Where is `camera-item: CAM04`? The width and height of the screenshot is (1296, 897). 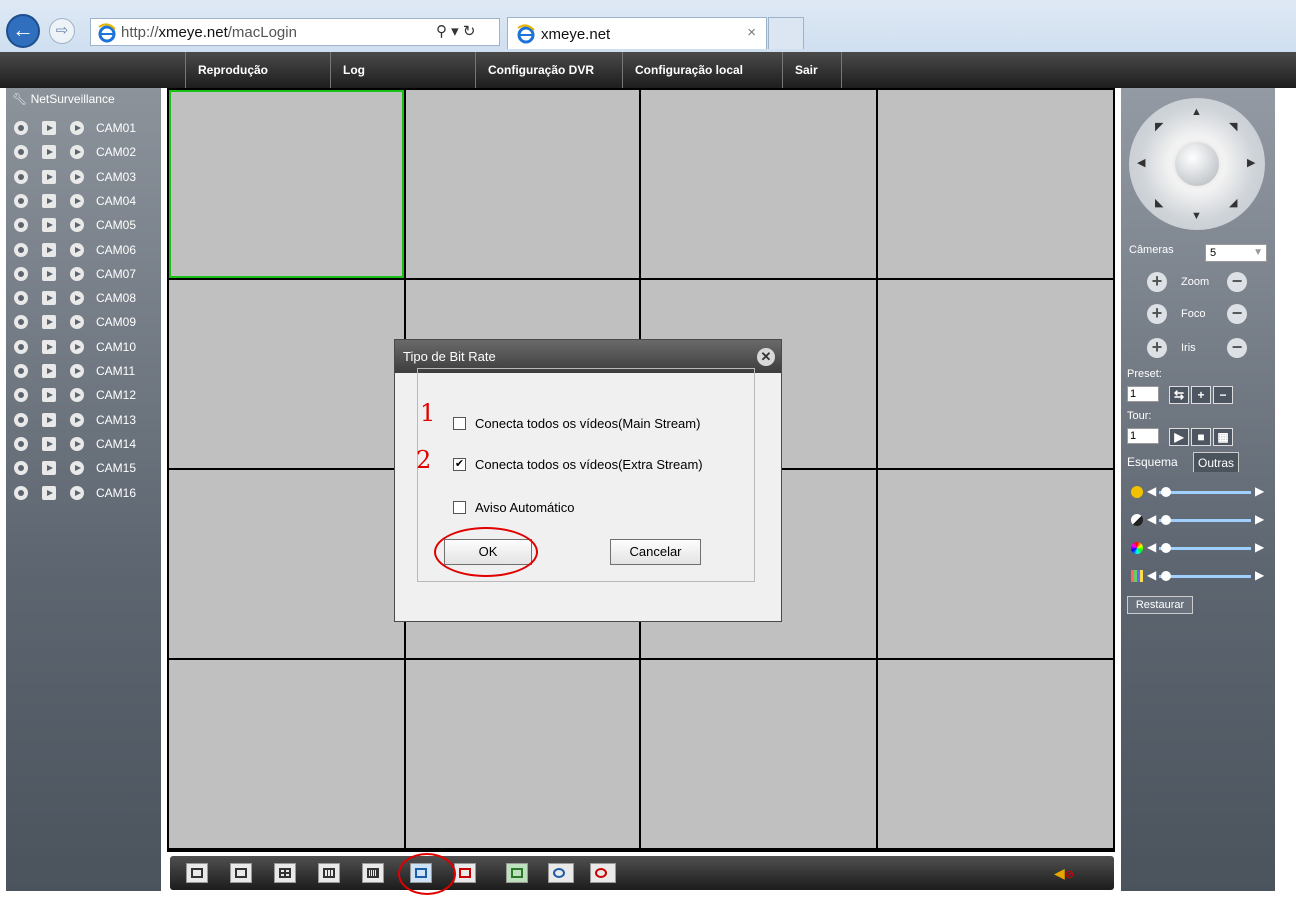
camera-item: CAM04 is located at coordinates (86, 201).